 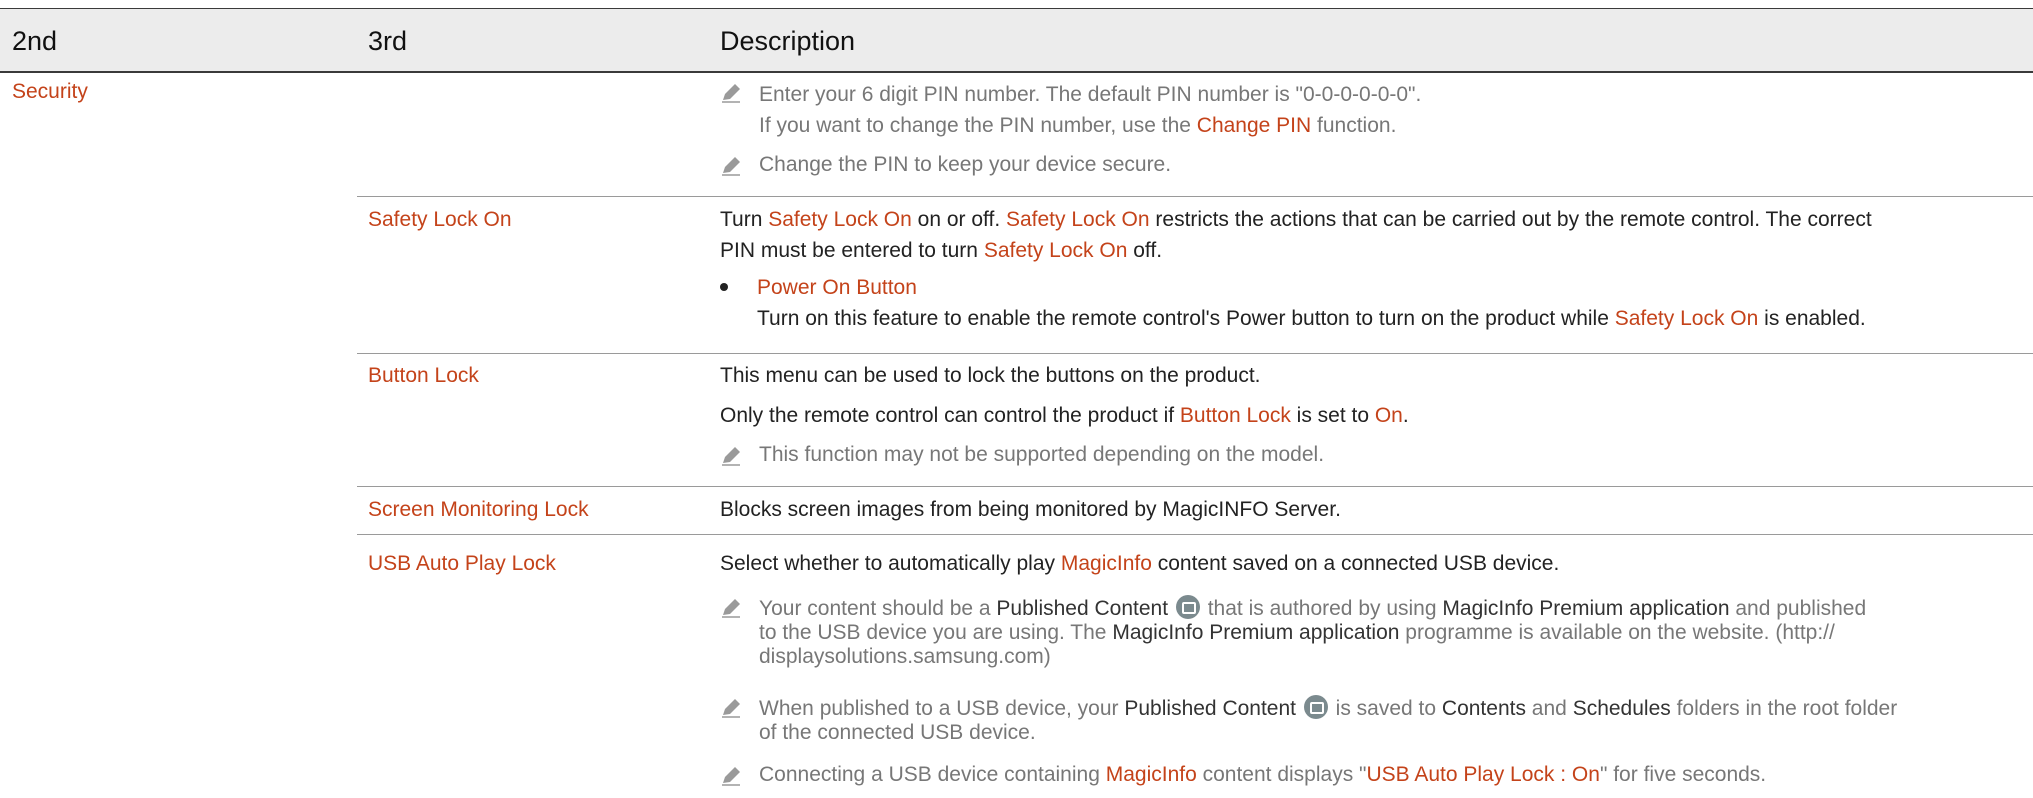 I want to click on usb-auto-play-lock-label: USB Auto Play Lock, so click(x=462, y=563).